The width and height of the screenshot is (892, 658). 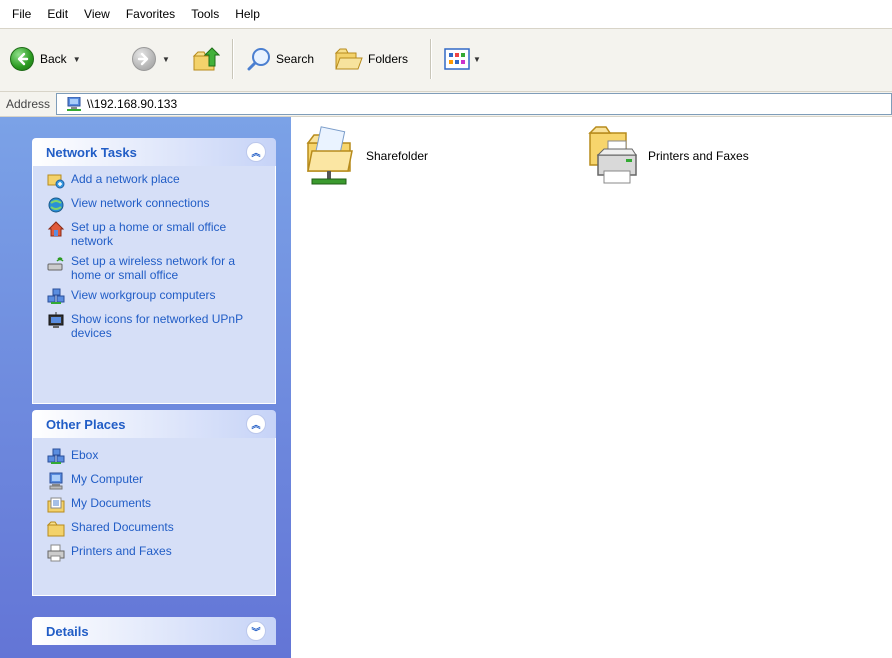 What do you see at coordinates (205, 14) in the screenshot?
I see `menu-tools: Tools` at bounding box center [205, 14].